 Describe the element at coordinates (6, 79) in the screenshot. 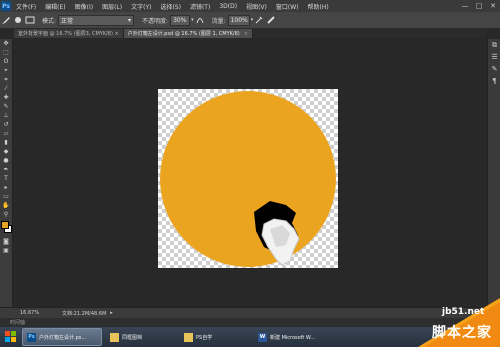

I see `crop-tool-icon: ⌗` at that location.